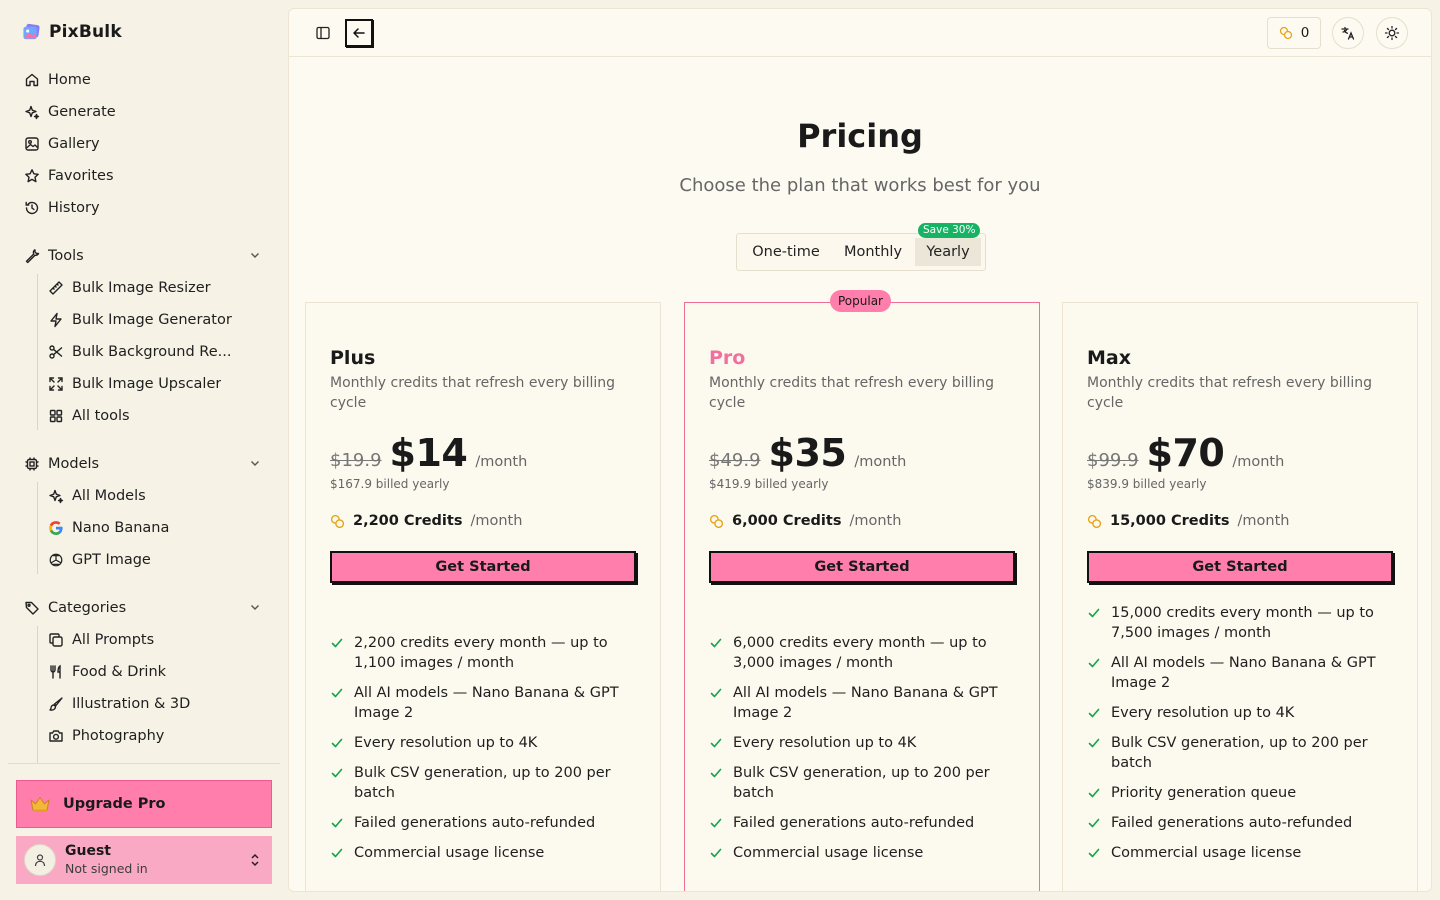 Image resolution: width=1440 pixels, height=900 pixels. Describe the element at coordinates (1294, 33) in the screenshot. I see `credits-balance: 0` at that location.